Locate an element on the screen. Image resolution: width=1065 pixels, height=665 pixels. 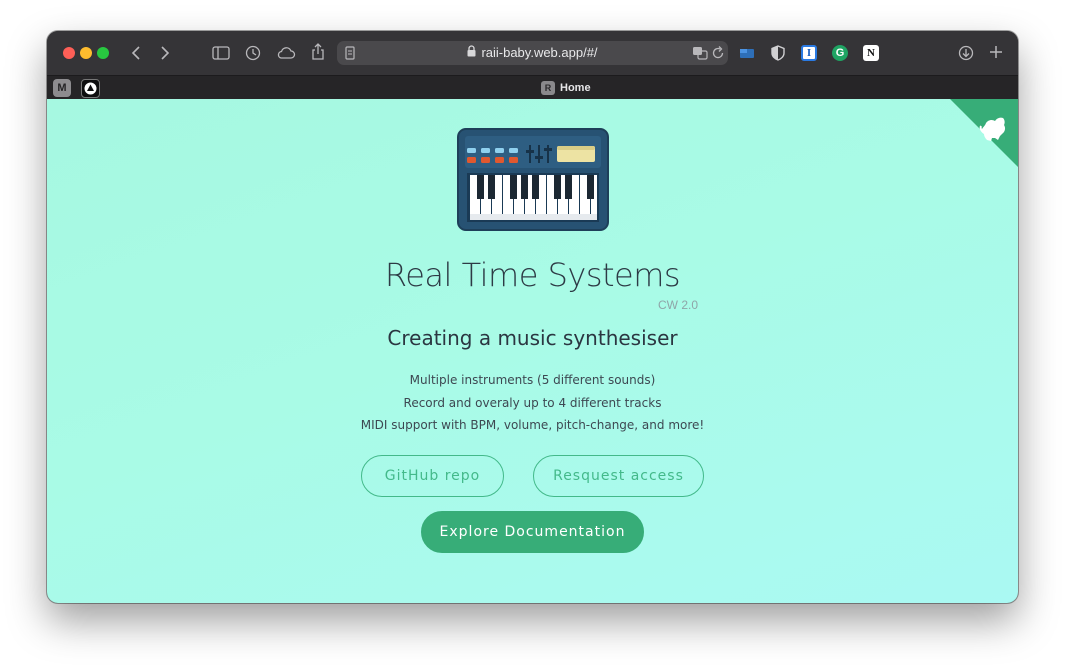
address-bar: raii-baby.web.app/#/ is located at coordinates (532, 53).